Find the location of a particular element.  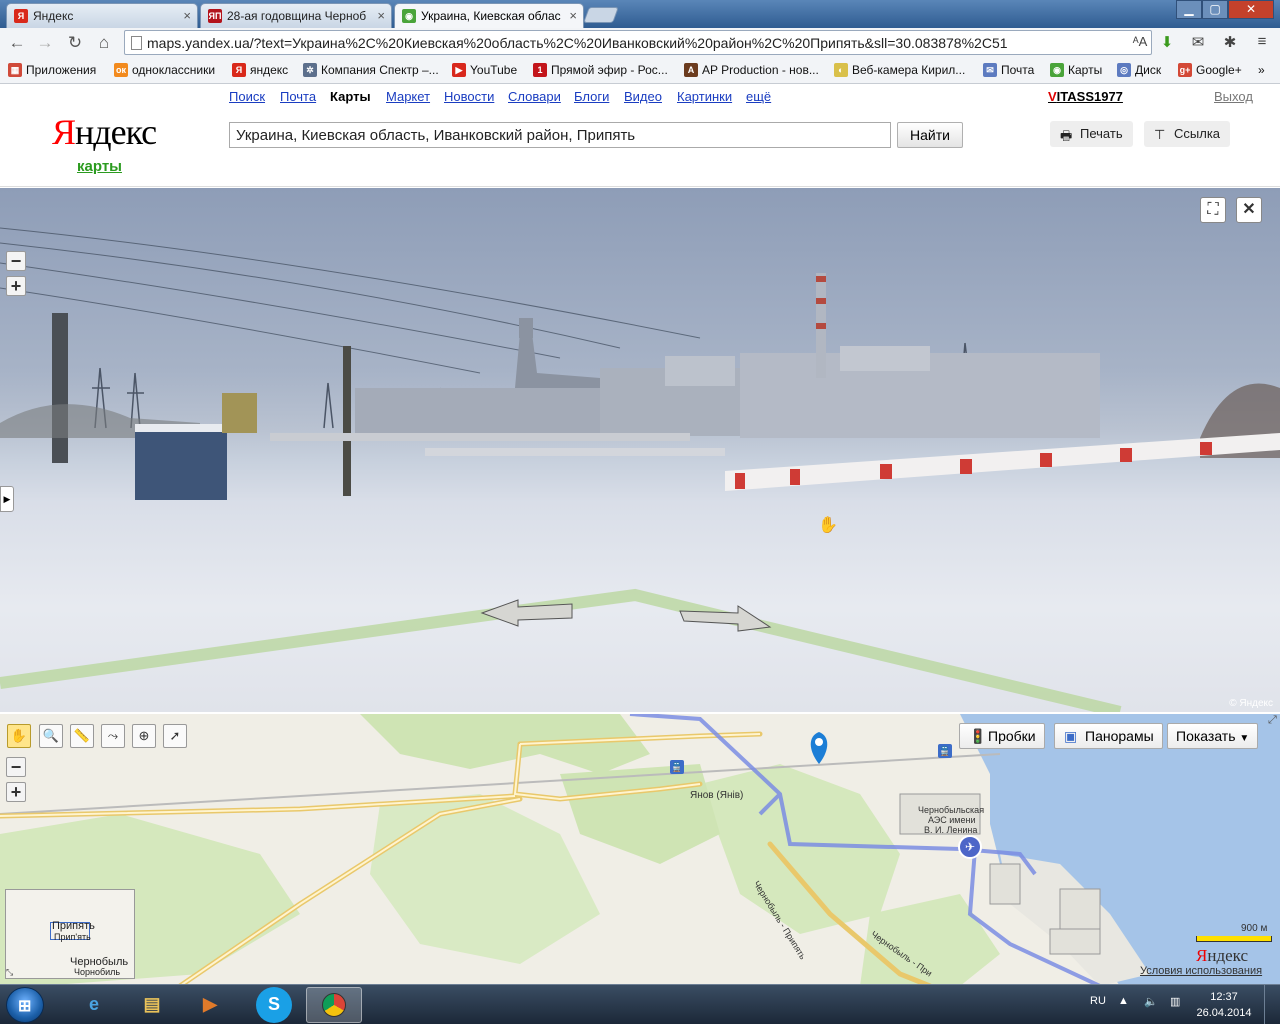

reload-icon: ↻ is located at coordinates (75, 43).